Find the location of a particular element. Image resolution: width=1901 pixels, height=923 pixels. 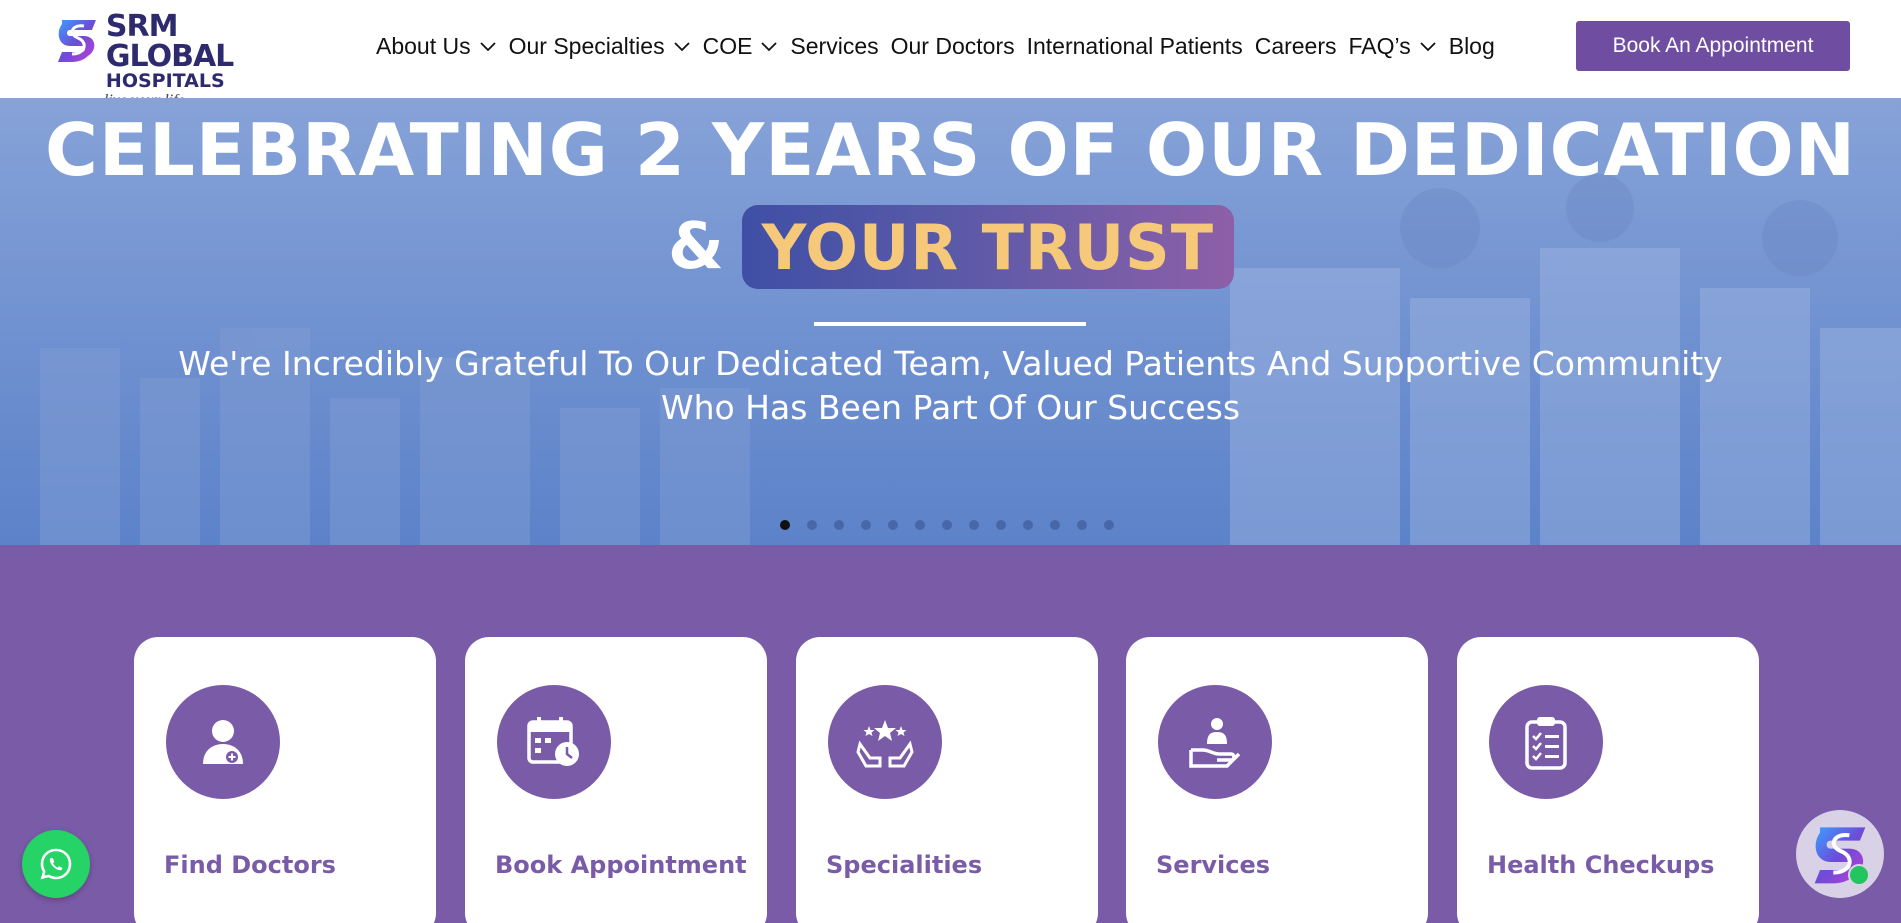

card-specialities: Specialities is located at coordinates (947, 780).